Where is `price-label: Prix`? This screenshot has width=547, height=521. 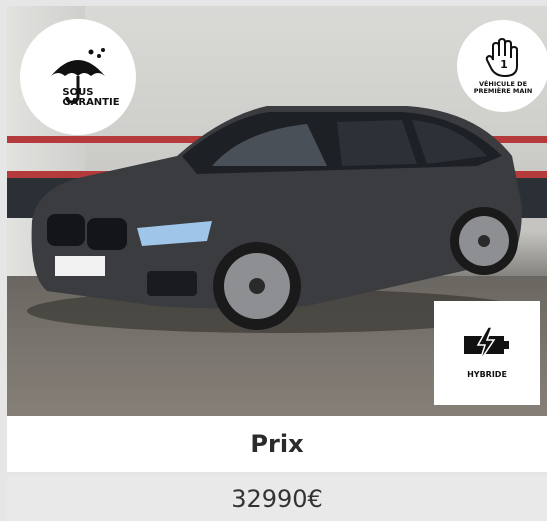 price-label: Prix is located at coordinates (277, 444).